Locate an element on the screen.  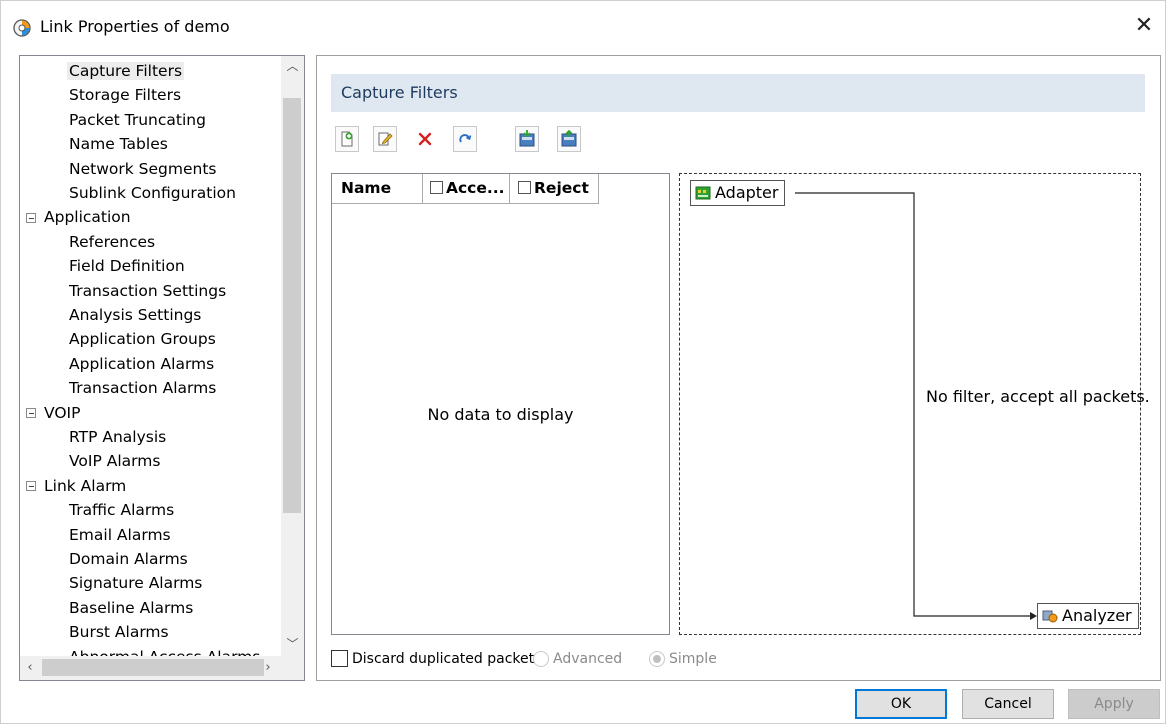
tree-item-label: Traffic Alarms is located at coordinates (122, 510).